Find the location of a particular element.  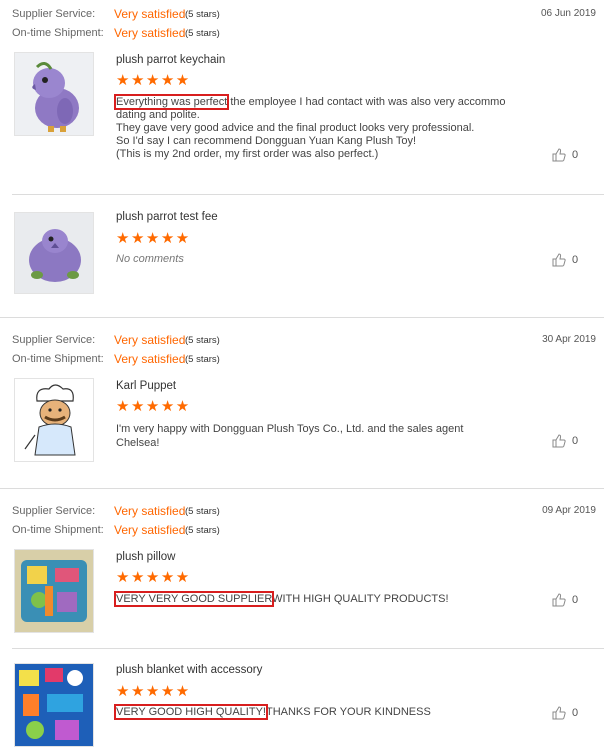

product-thumbnail-plush-blanket is located at coordinates (54, 705).